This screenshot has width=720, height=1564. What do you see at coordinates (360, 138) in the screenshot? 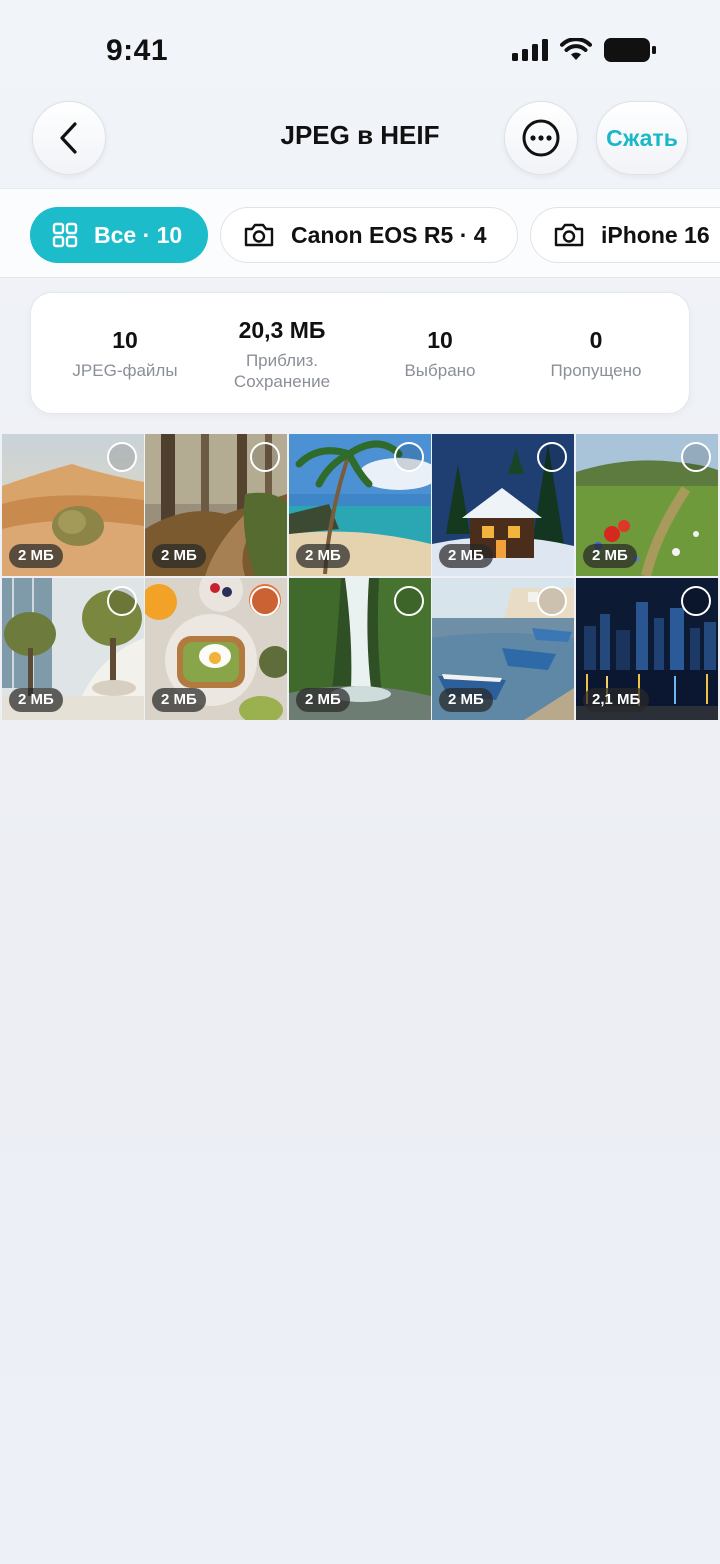
I see `nav-header: JPEG в HEIF Сжать` at bounding box center [360, 138].